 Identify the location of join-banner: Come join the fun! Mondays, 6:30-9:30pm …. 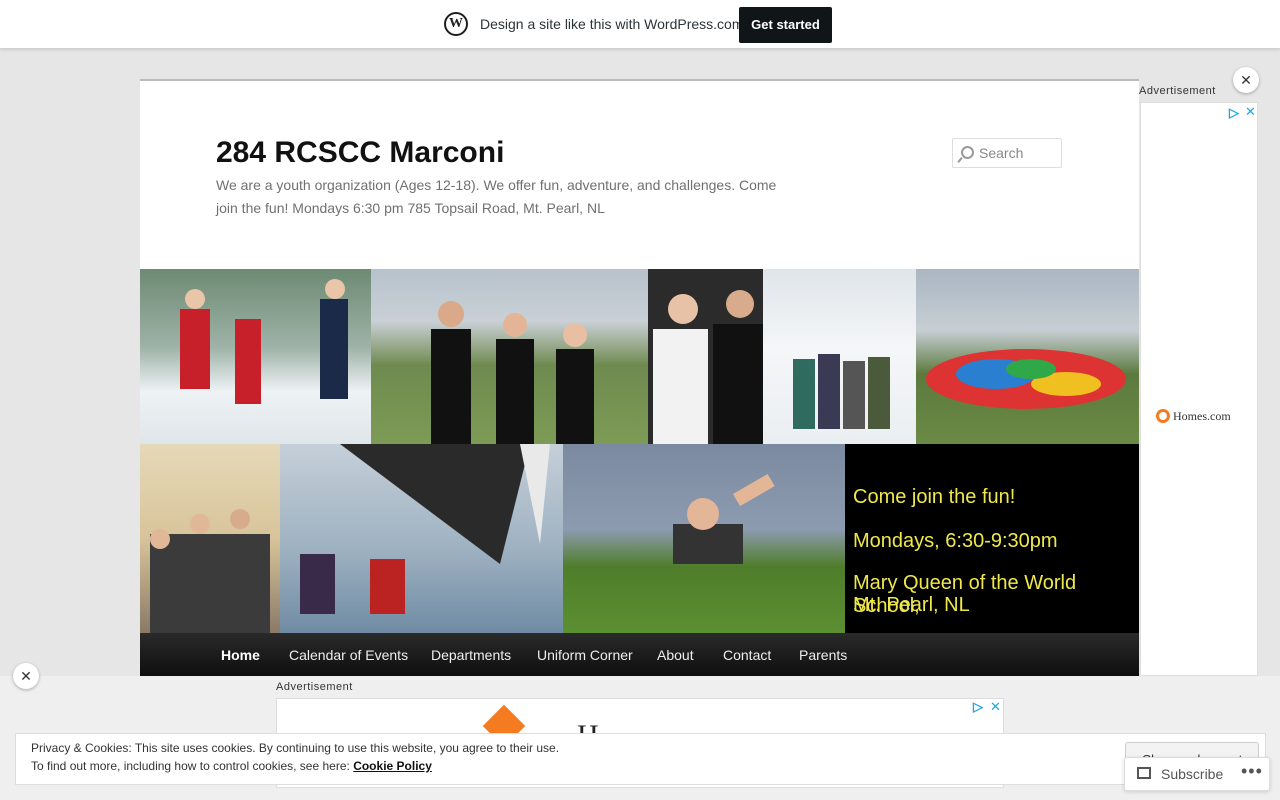
(992, 538).